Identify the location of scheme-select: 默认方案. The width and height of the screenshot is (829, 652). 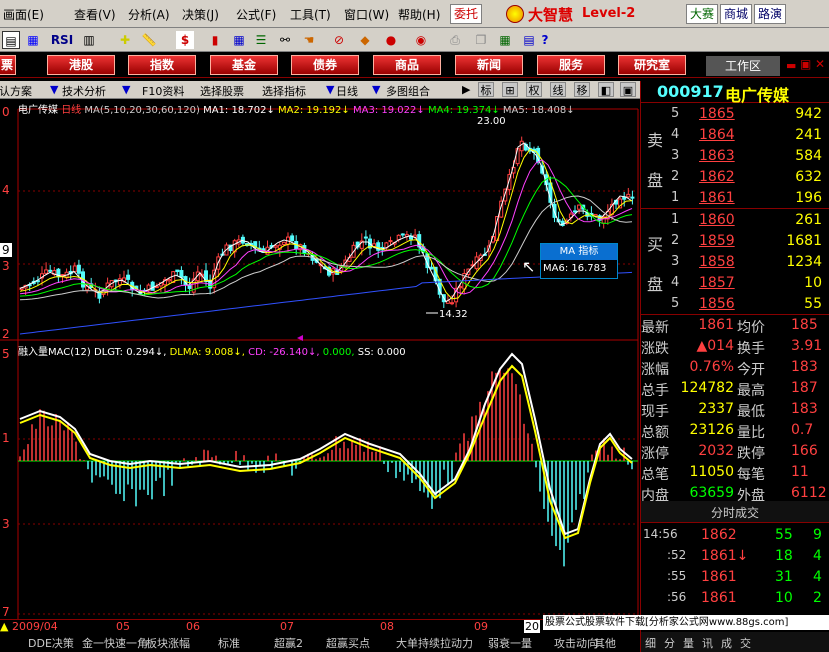
(16, 91).